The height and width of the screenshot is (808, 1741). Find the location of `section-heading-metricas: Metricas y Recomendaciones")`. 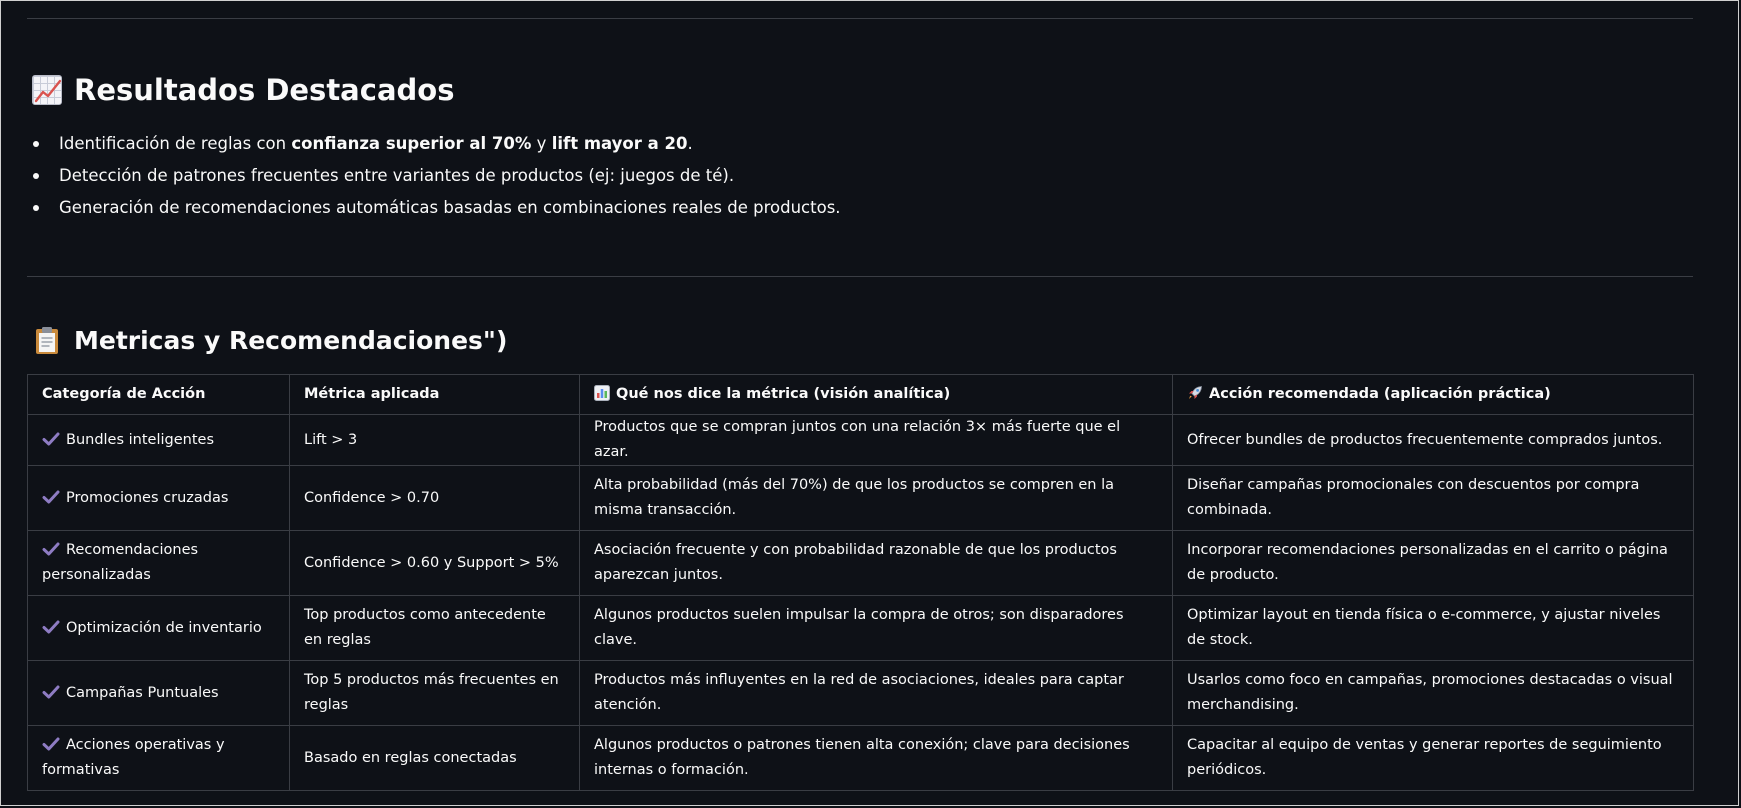

section-heading-metricas: Metricas y Recomendaciones") is located at coordinates (269, 340).